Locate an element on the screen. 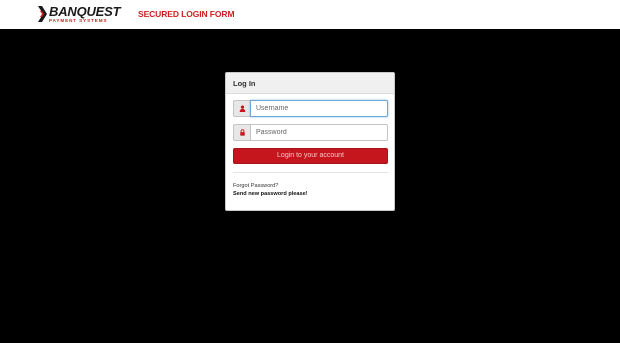 Image resolution: width=620 pixels, height=343 pixels. password-input is located at coordinates (319, 132).